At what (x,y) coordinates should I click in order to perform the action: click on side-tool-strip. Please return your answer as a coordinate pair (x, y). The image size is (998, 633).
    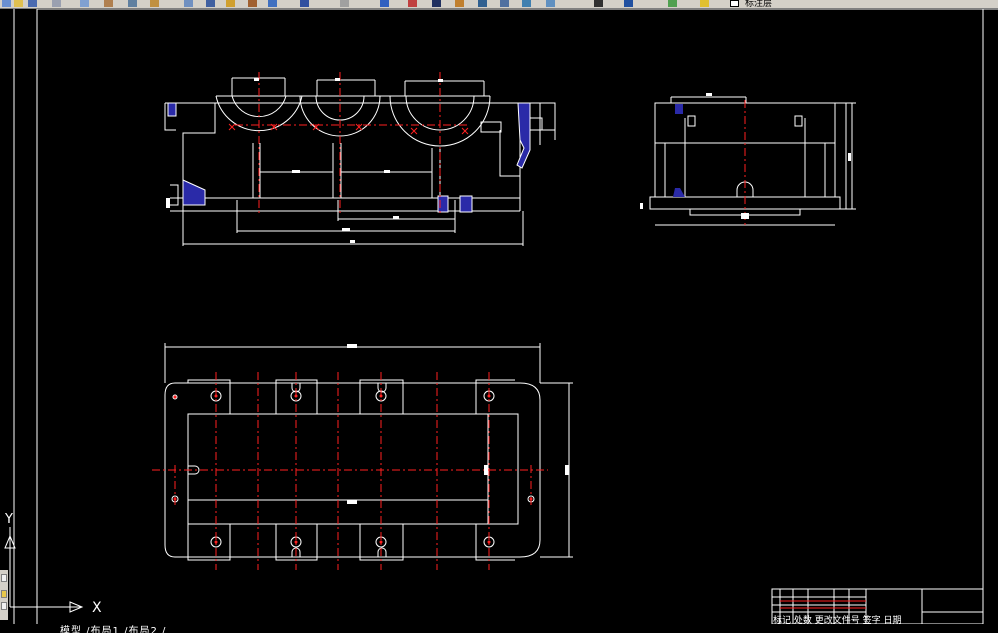
    Looking at the image, I should click on (4, 595).